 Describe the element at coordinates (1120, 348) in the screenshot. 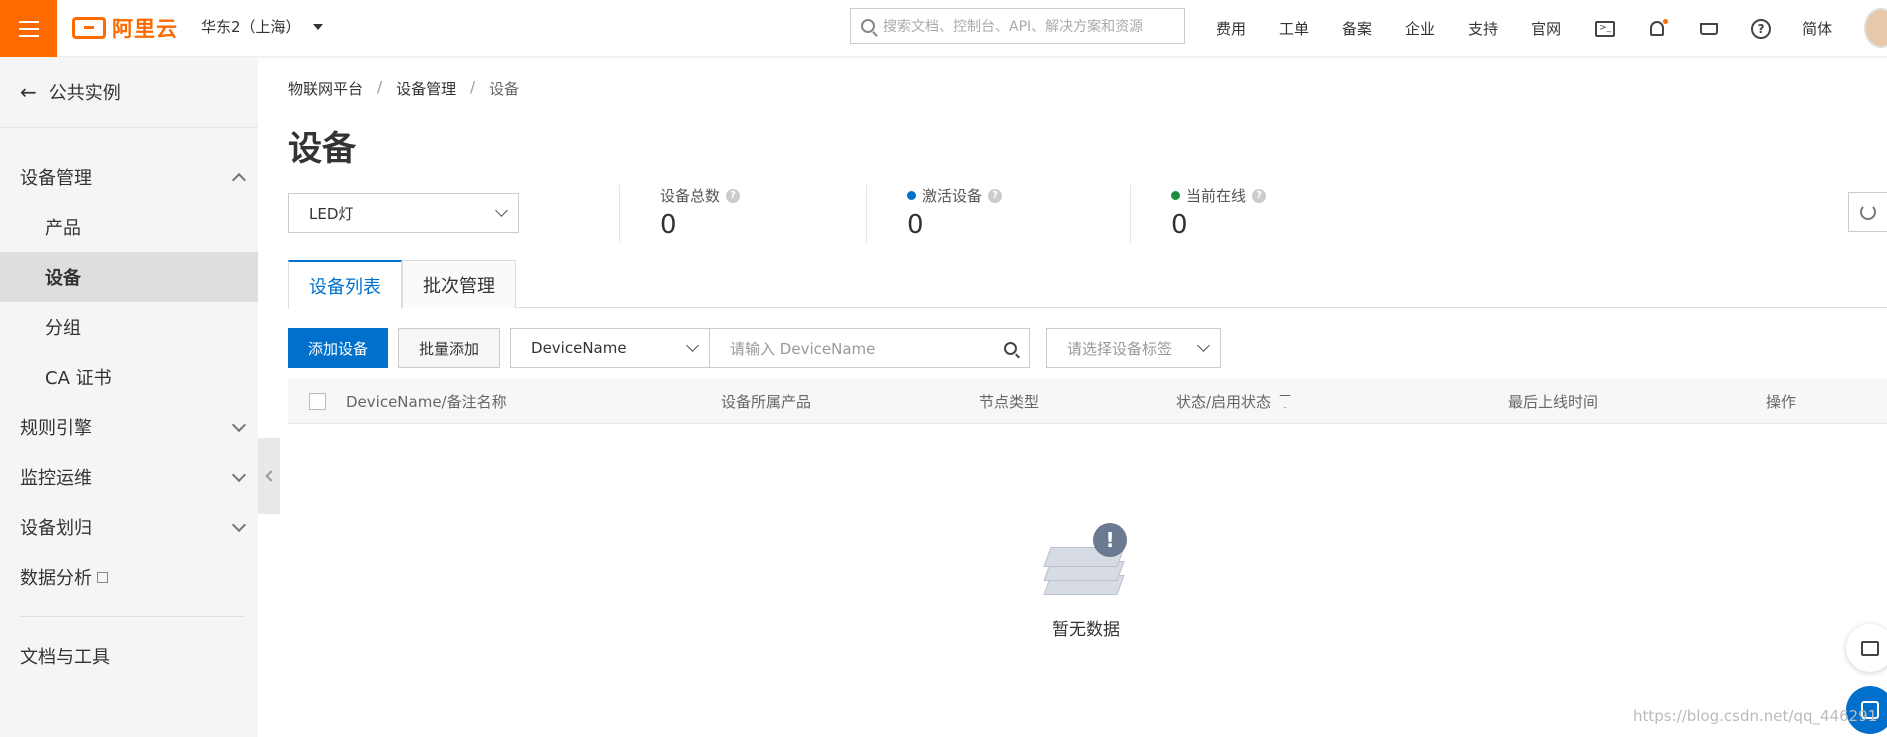

I see `tag-select-placeholder: 请选择设备标签` at that location.